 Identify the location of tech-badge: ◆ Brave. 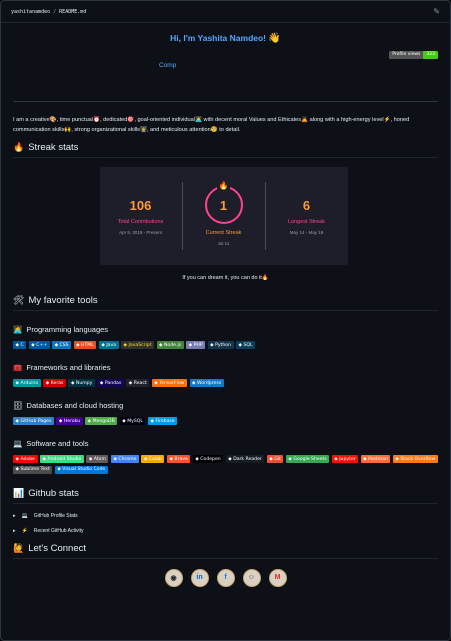
(178, 459).